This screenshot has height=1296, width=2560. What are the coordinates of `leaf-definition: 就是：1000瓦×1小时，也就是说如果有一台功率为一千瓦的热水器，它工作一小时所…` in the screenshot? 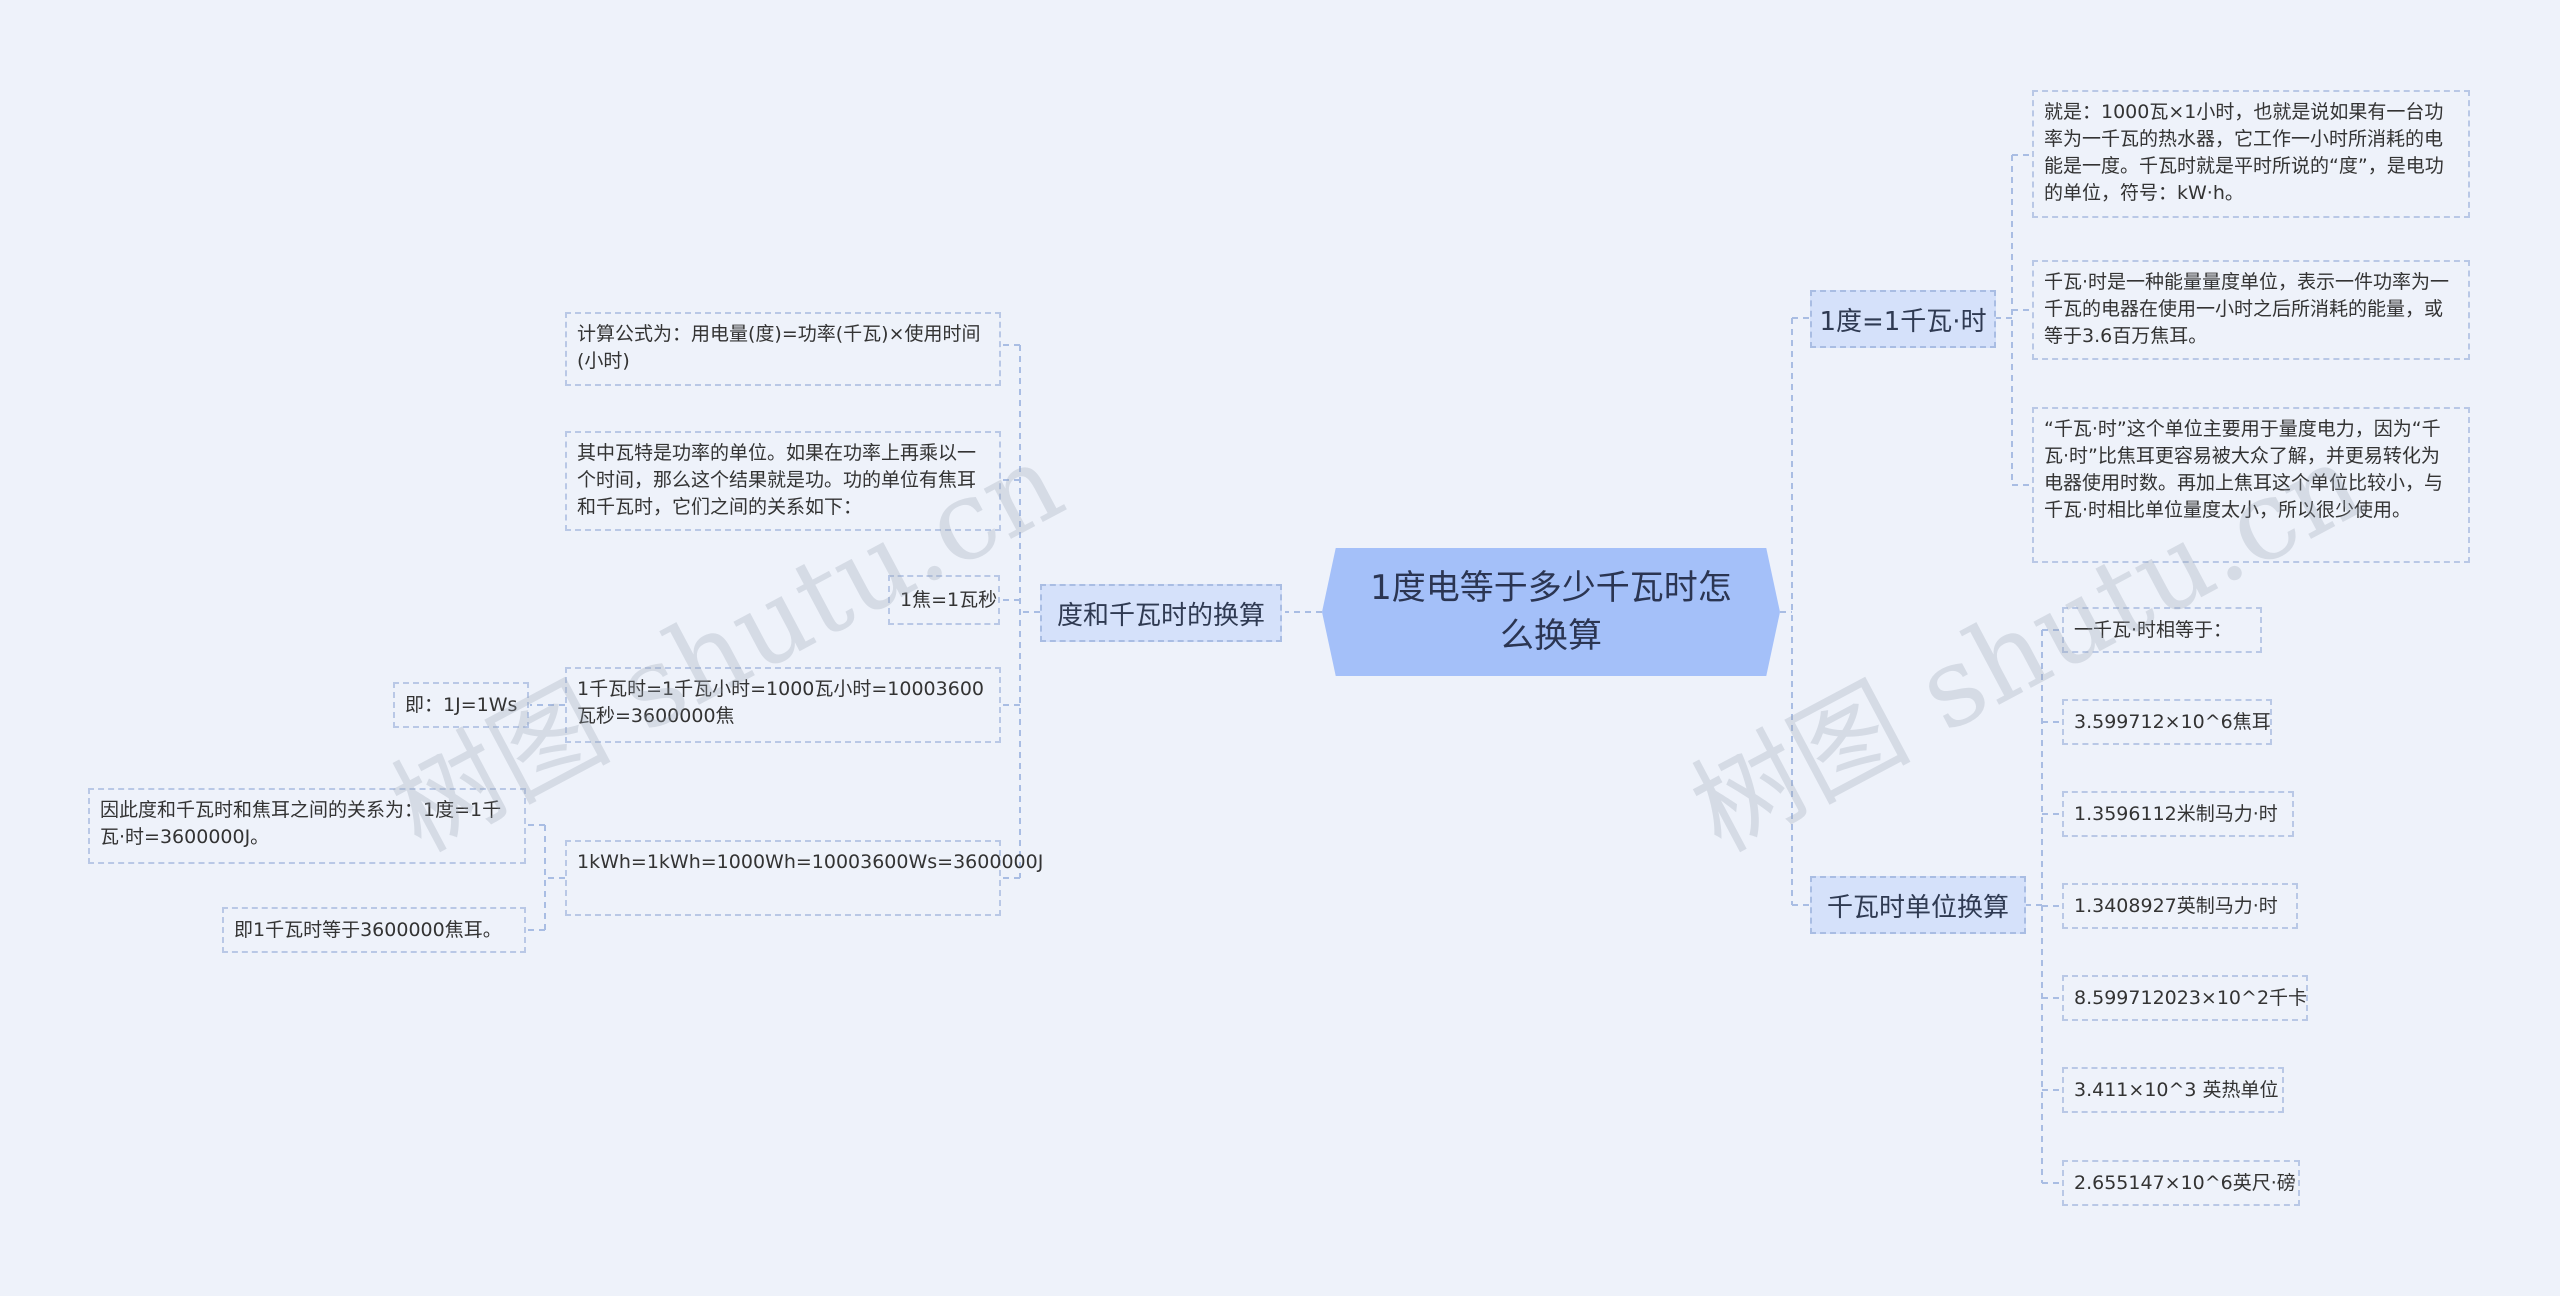 It's located at (2251, 154).